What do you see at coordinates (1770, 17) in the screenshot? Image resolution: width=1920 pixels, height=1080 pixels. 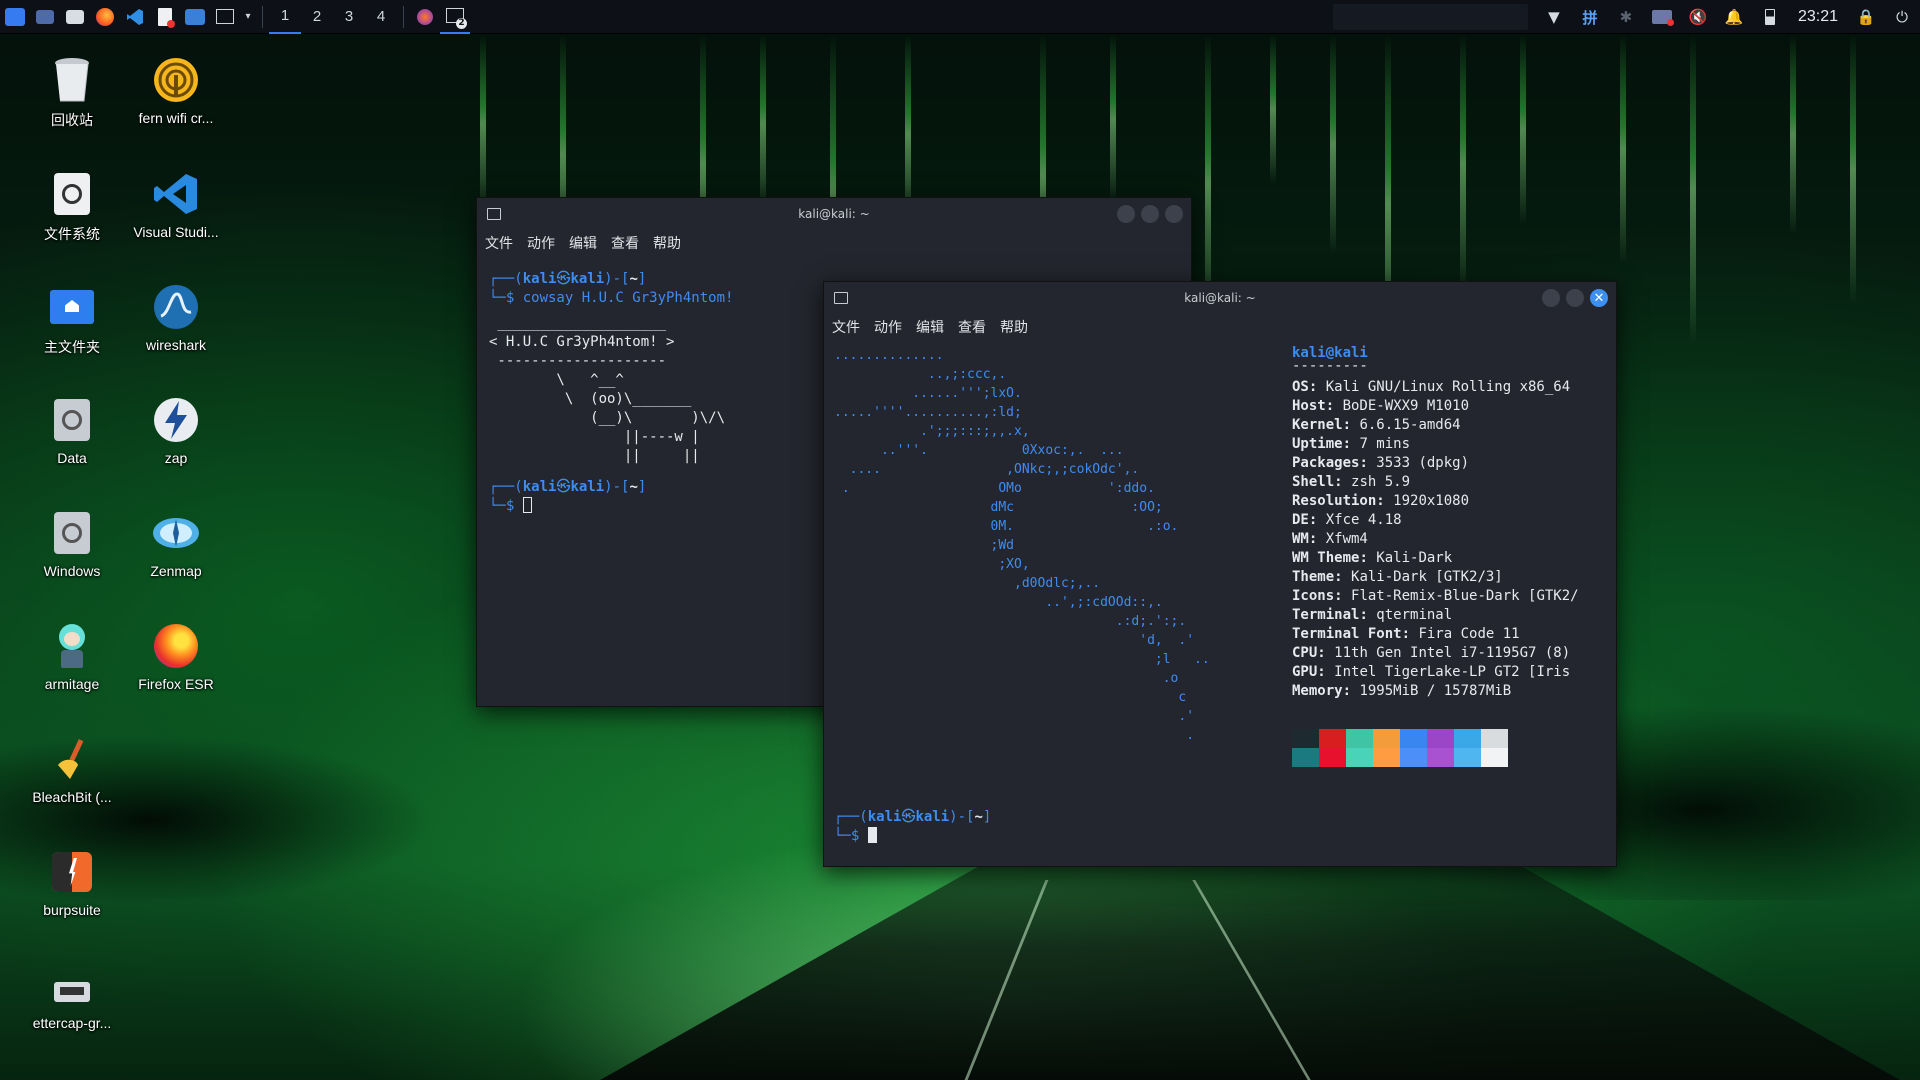 I see `battery-icon` at bounding box center [1770, 17].